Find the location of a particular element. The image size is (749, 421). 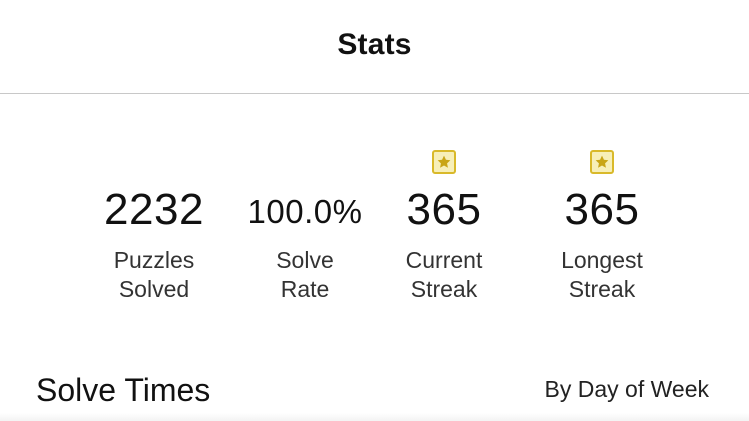

bottom-edge is located at coordinates (374, 417).